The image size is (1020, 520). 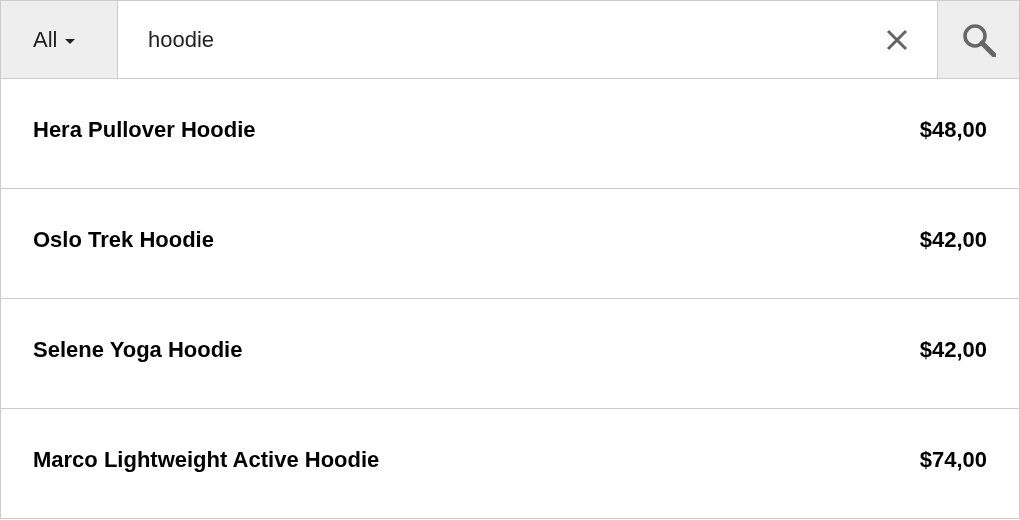 I want to click on category-dropdown: All, so click(x=59, y=39).